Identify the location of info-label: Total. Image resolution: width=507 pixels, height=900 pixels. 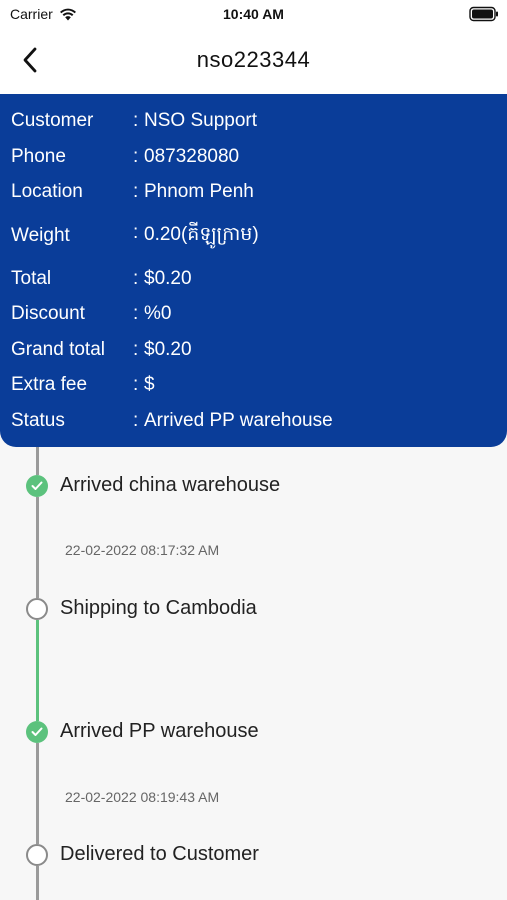
(31, 278).